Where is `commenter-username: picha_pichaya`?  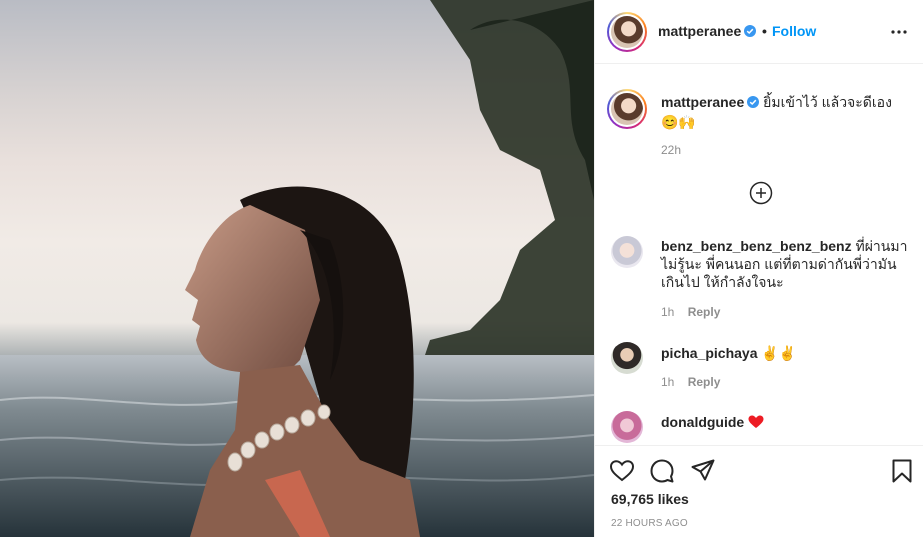 commenter-username: picha_pichaya is located at coordinates (709, 353).